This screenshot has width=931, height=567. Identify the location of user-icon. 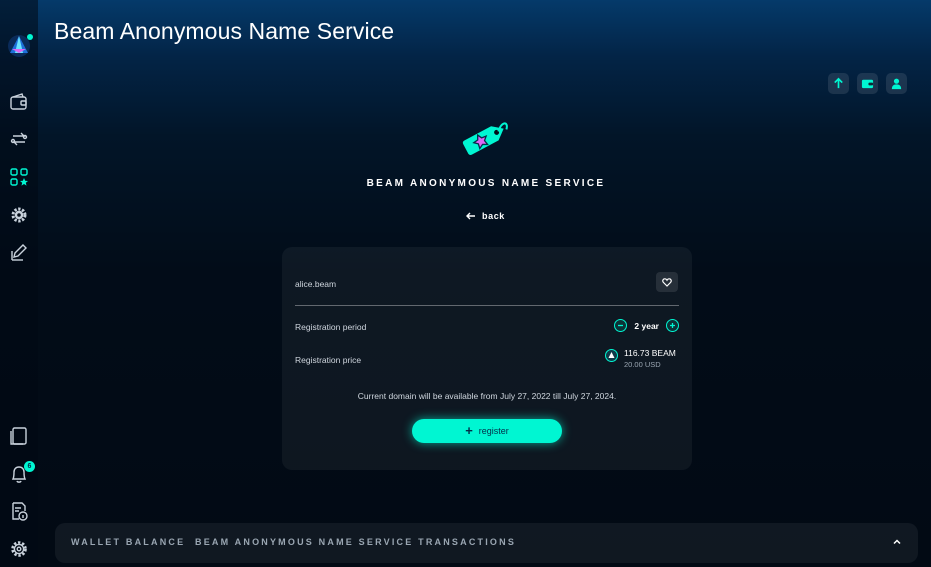
(896, 84).